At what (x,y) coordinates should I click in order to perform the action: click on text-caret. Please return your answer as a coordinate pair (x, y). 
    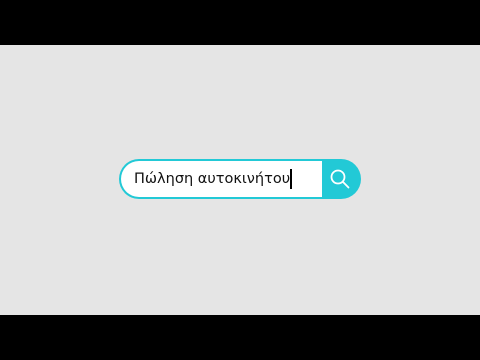
    Looking at the image, I should click on (291, 179).